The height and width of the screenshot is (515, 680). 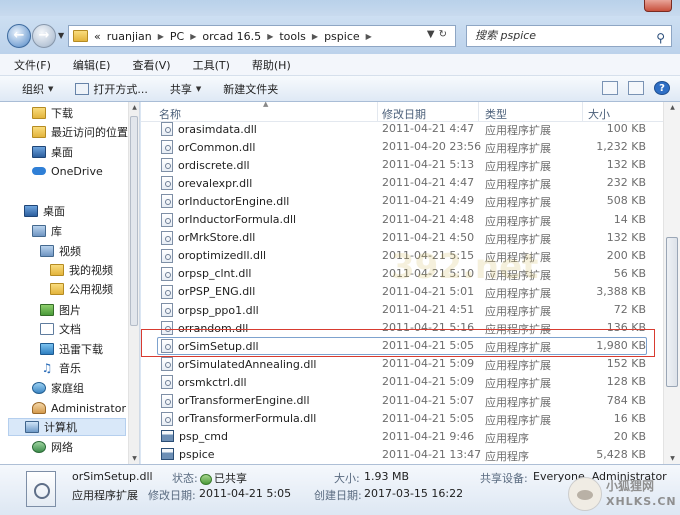 I want to click on new-folder-button: 新建文件夹, so click(x=250, y=89).